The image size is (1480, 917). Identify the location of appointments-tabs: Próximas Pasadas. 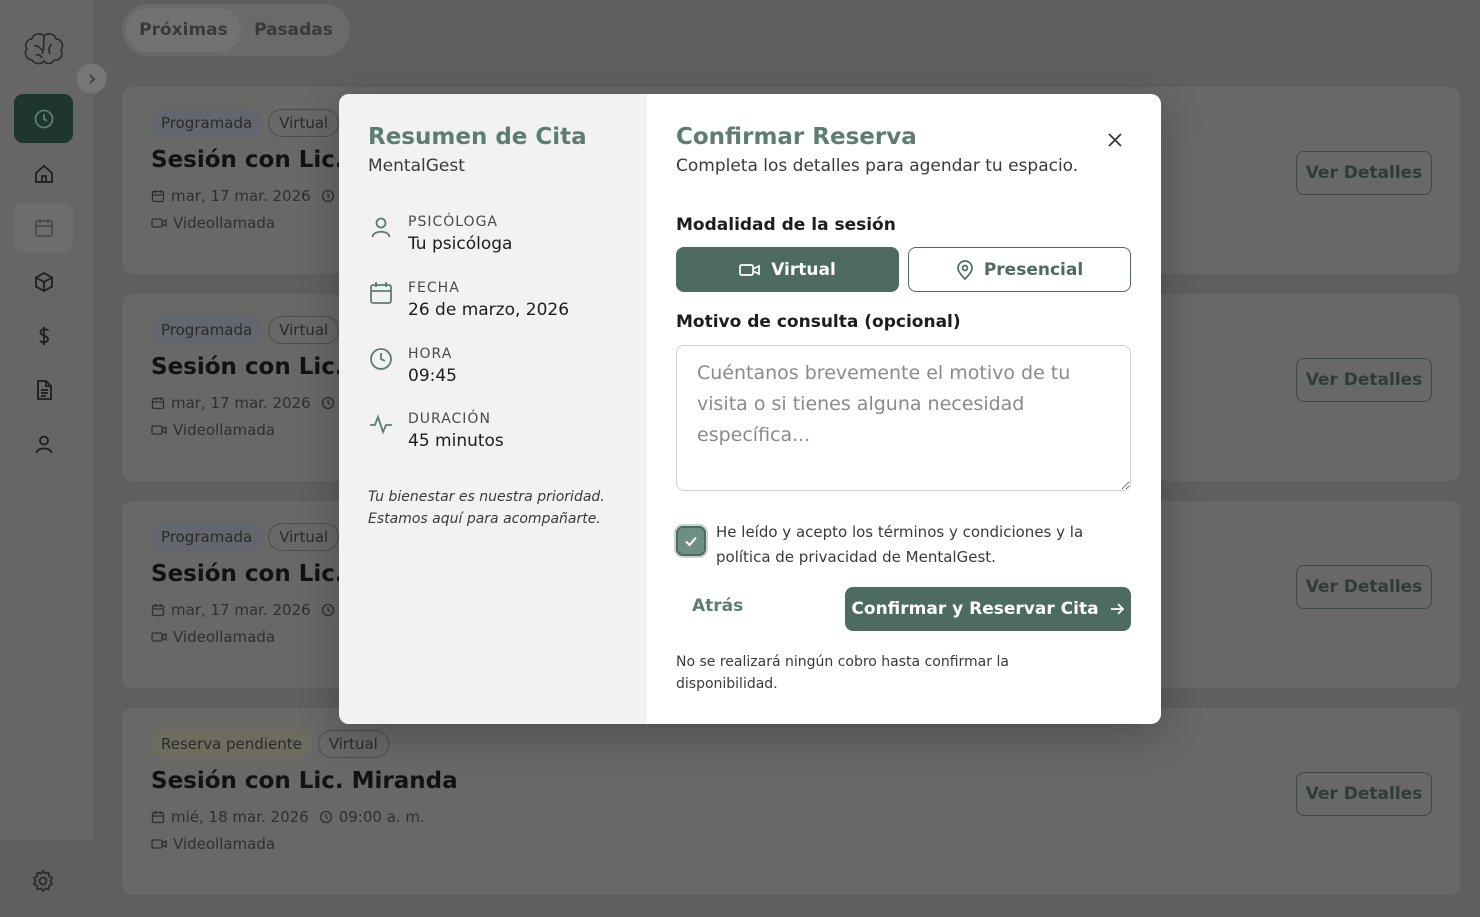
(236, 30).